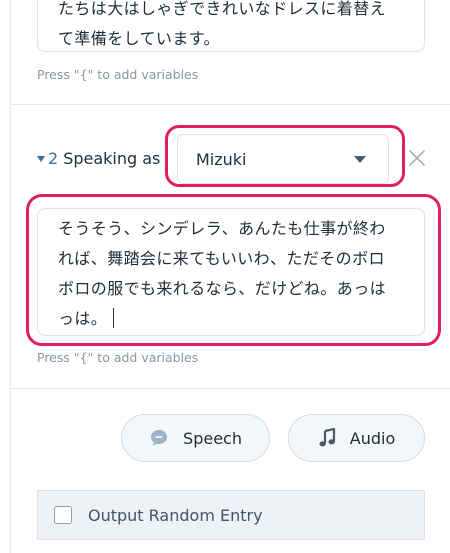 This screenshot has height=553, width=450. Describe the element at coordinates (83, 318) in the screenshot. I see `entry-2-text-line: っは。` at that location.